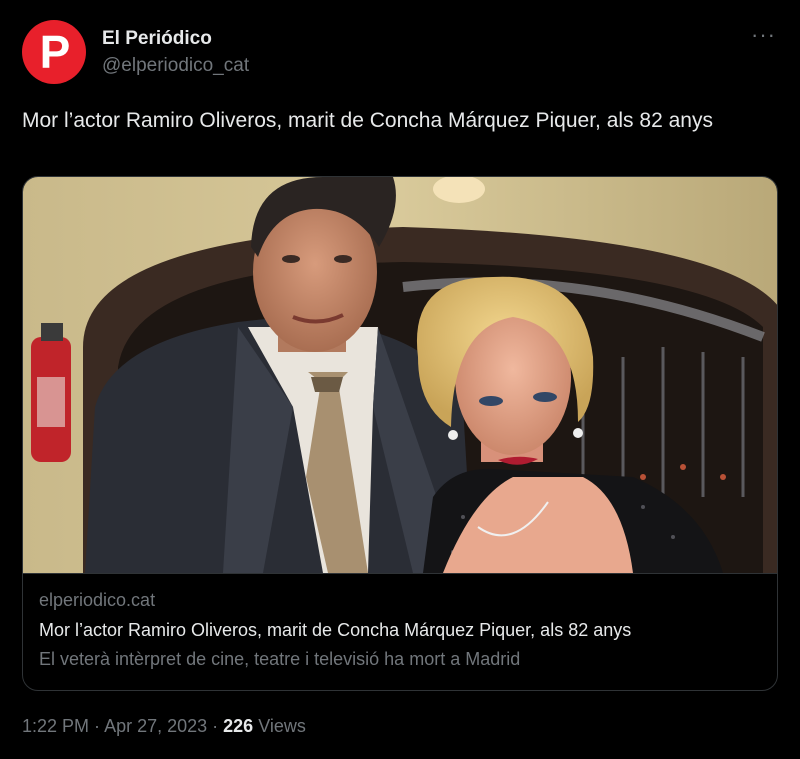 This screenshot has width=800, height=759. Describe the element at coordinates (97, 600) in the screenshot. I see `card-domain: elperiodico.cat` at that location.